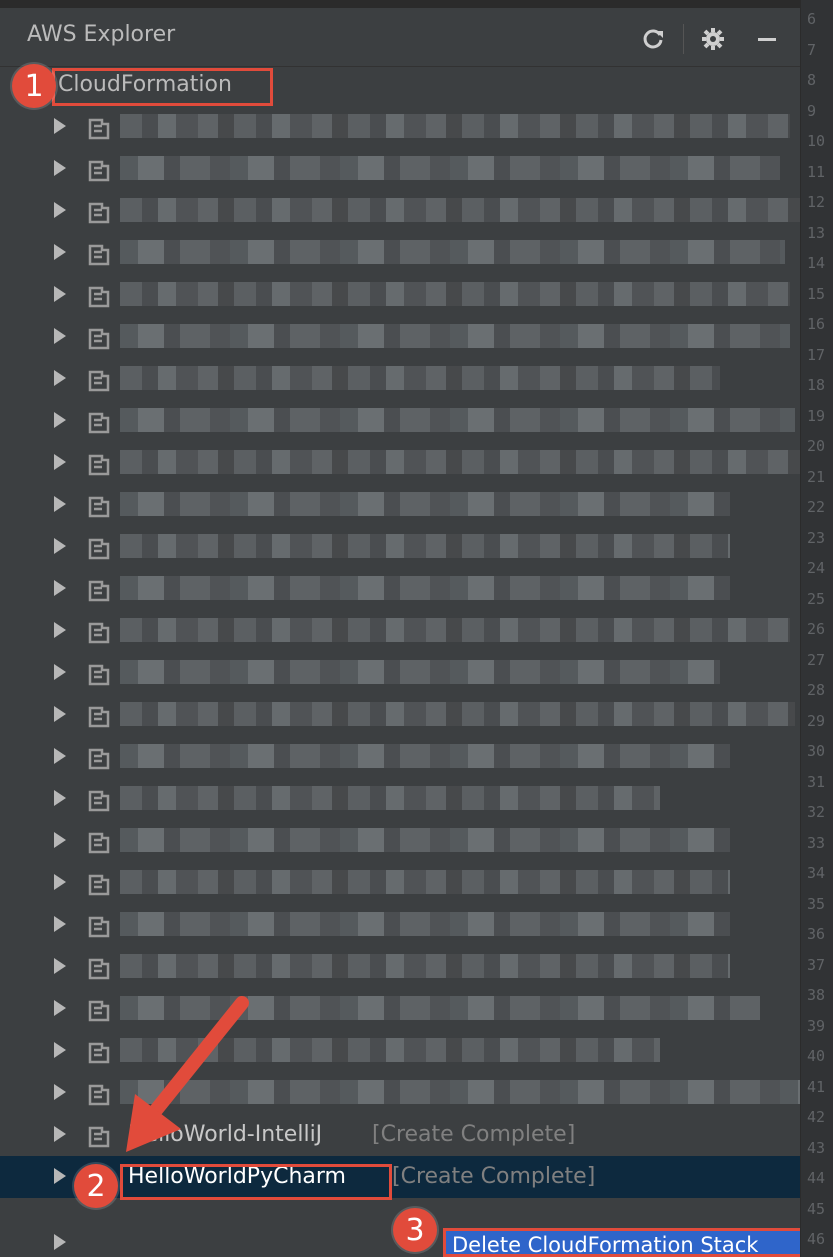  Describe the element at coordinates (96, 1186) in the screenshot. I see `callout-badge-2: 2` at that location.